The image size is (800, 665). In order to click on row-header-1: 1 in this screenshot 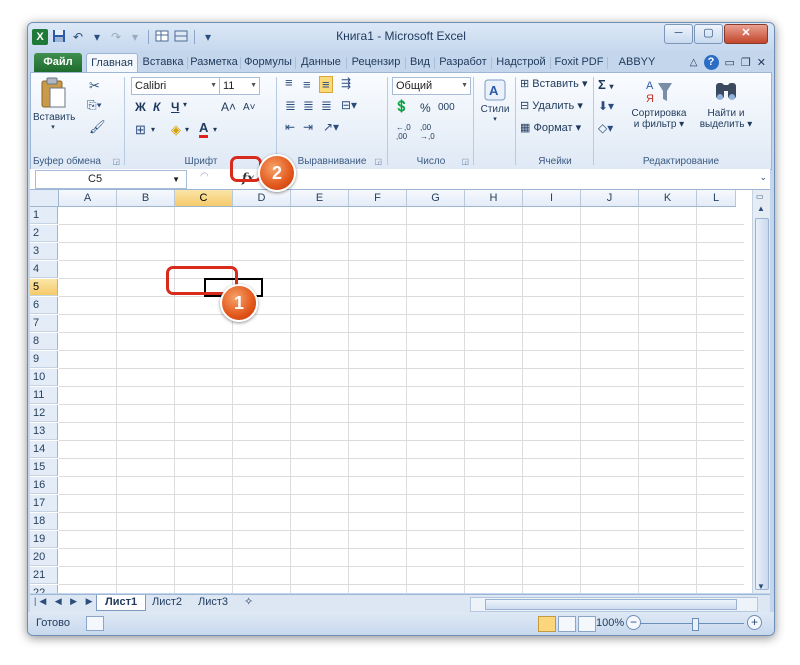, I will do `click(44, 215)`.